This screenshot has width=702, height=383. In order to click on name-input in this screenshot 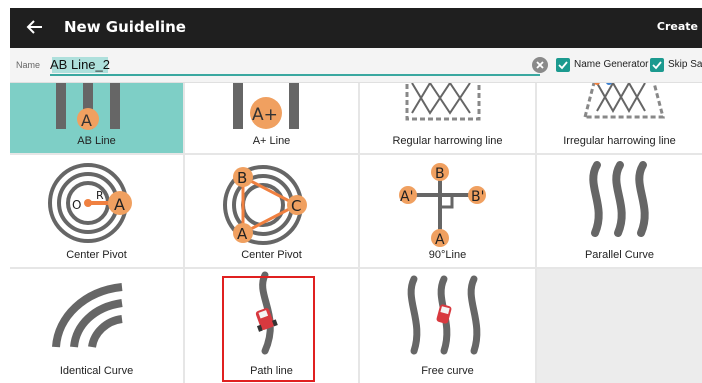, I will do `click(295, 65)`.